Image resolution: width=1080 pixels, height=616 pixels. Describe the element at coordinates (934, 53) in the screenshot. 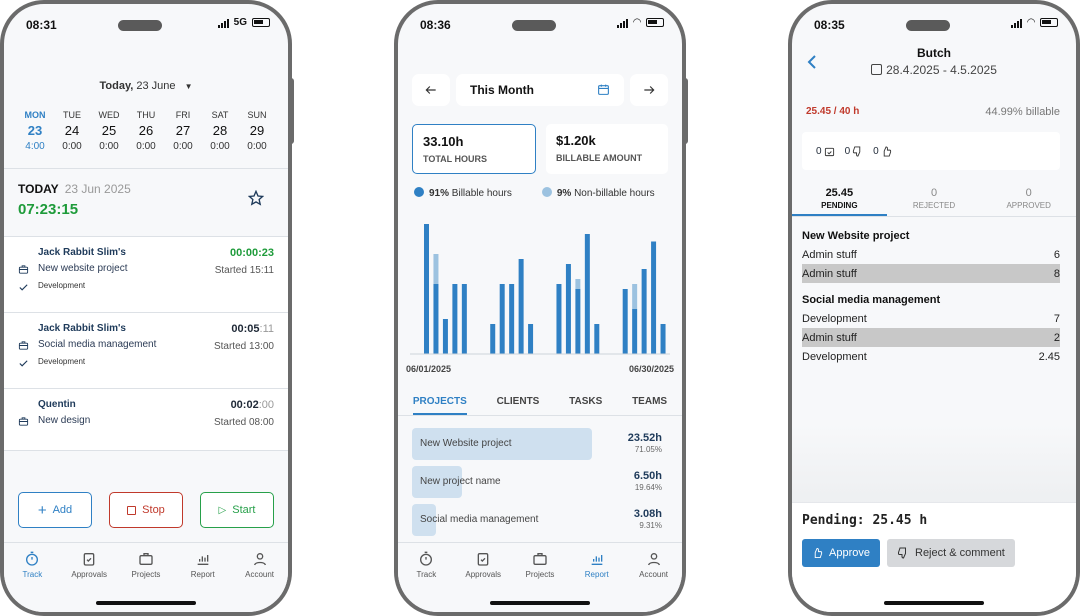

I see `person-name: Butch` at that location.